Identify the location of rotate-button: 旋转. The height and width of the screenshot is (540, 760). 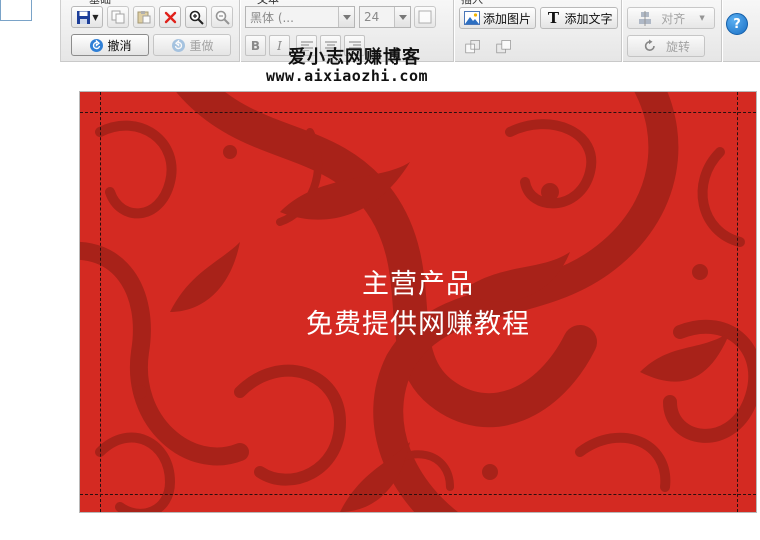
(666, 46).